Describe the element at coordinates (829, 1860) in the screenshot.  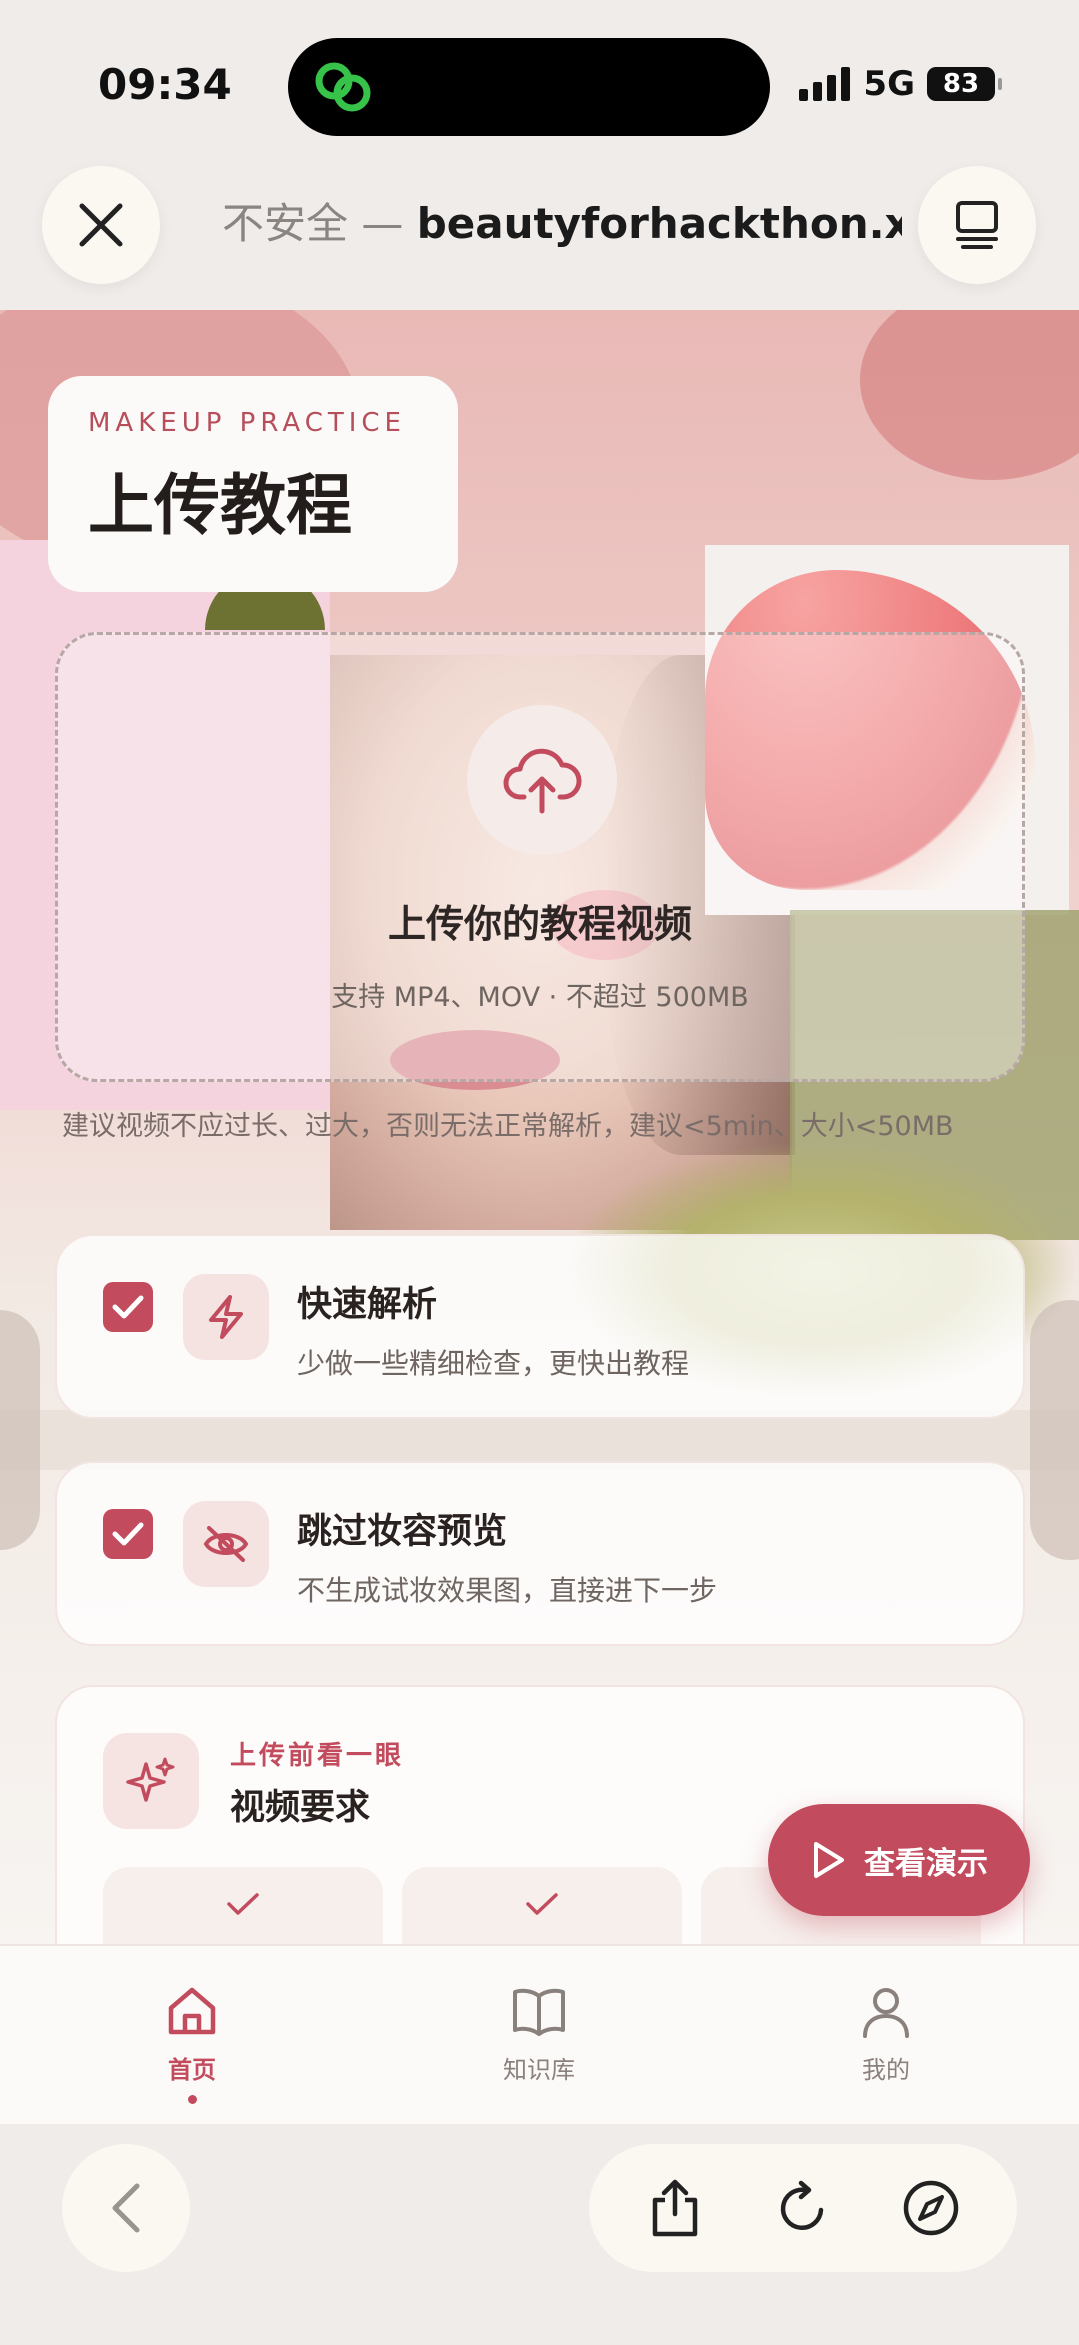
I see `play-icon` at that location.